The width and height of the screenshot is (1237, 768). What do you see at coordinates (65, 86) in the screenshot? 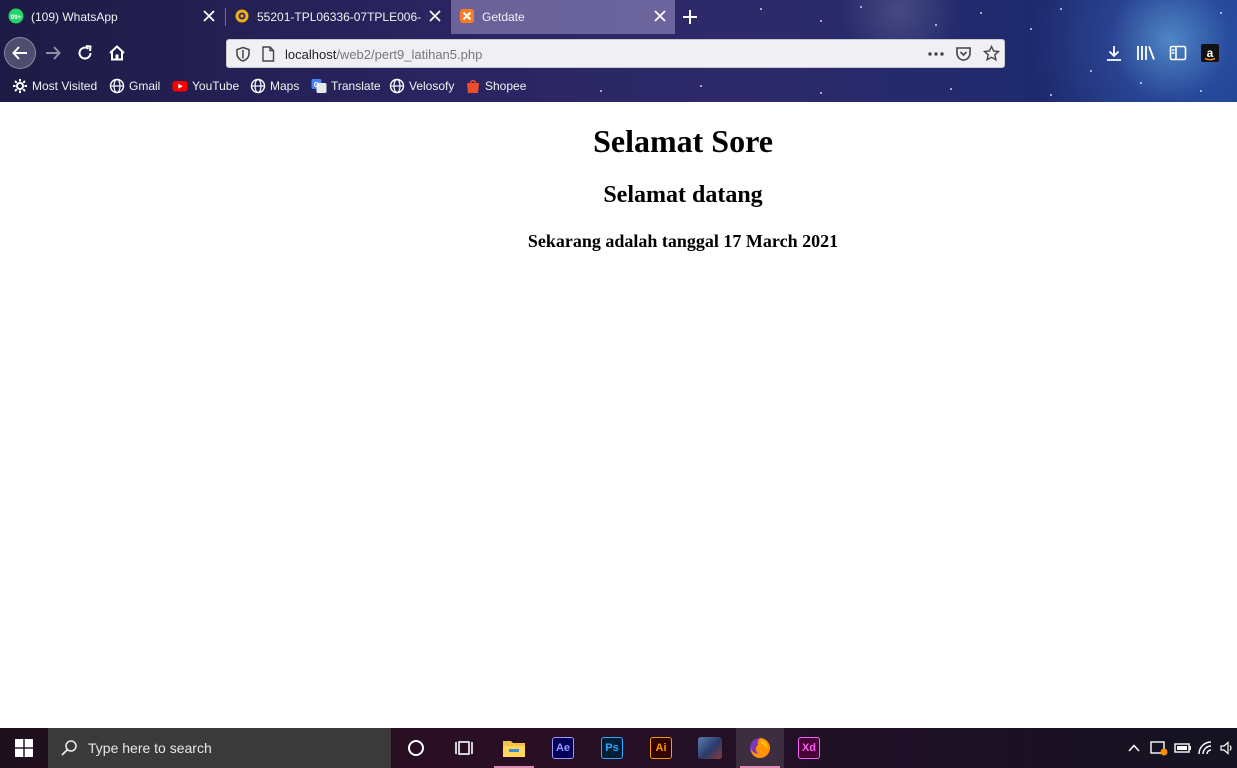
I see `bookmark-label: Most Visited` at bounding box center [65, 86].